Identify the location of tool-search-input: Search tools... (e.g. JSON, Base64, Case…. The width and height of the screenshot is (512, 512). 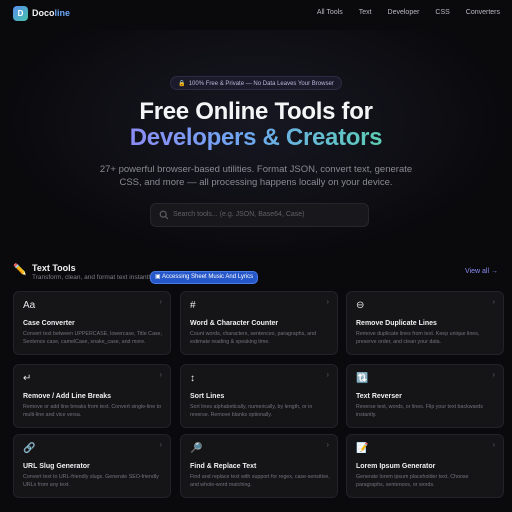
(259, 215).